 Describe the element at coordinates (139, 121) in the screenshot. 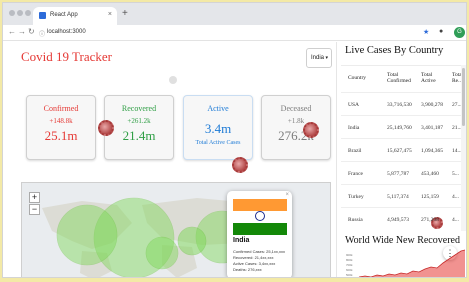

I see `recovered-increase: +261.2k` at that location.